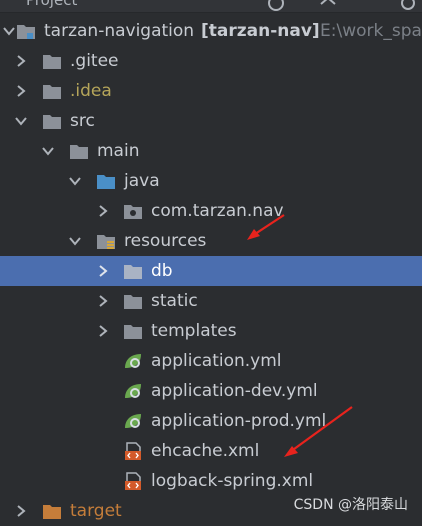  What do you see at coordinates (162, 271) in the screenshot?
I see `tree-label: db` at bounding box center [162, 271].